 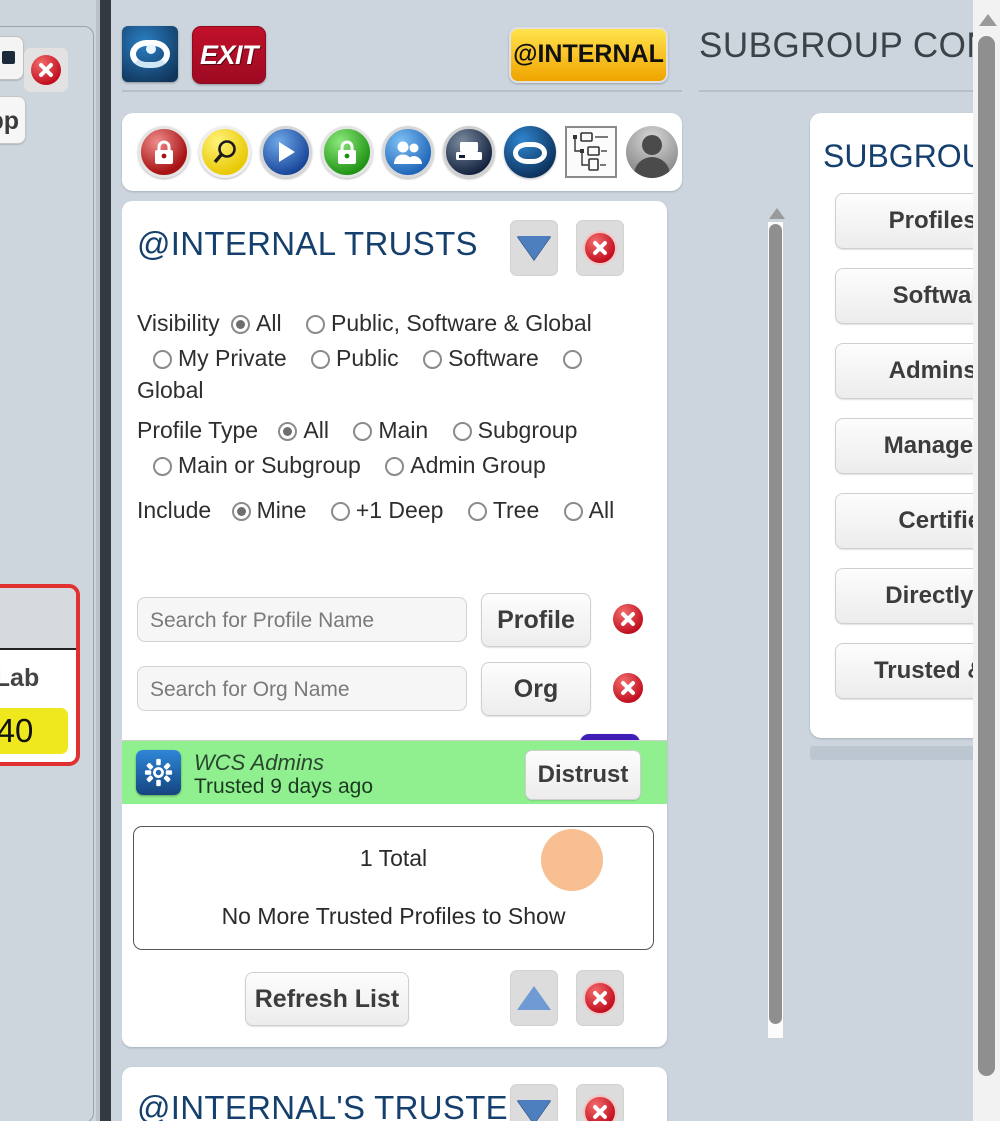 I want to click on radio-label: Public, Software & Global, so click(x=461, y=323).